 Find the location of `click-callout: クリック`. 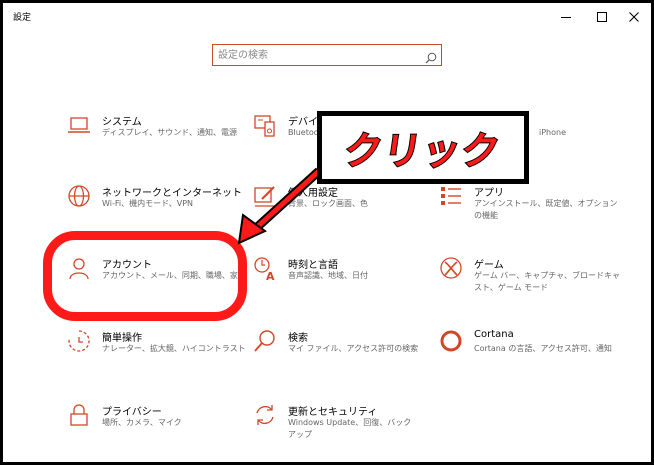

click-callout: クリック is located at coordinates (423, 147).